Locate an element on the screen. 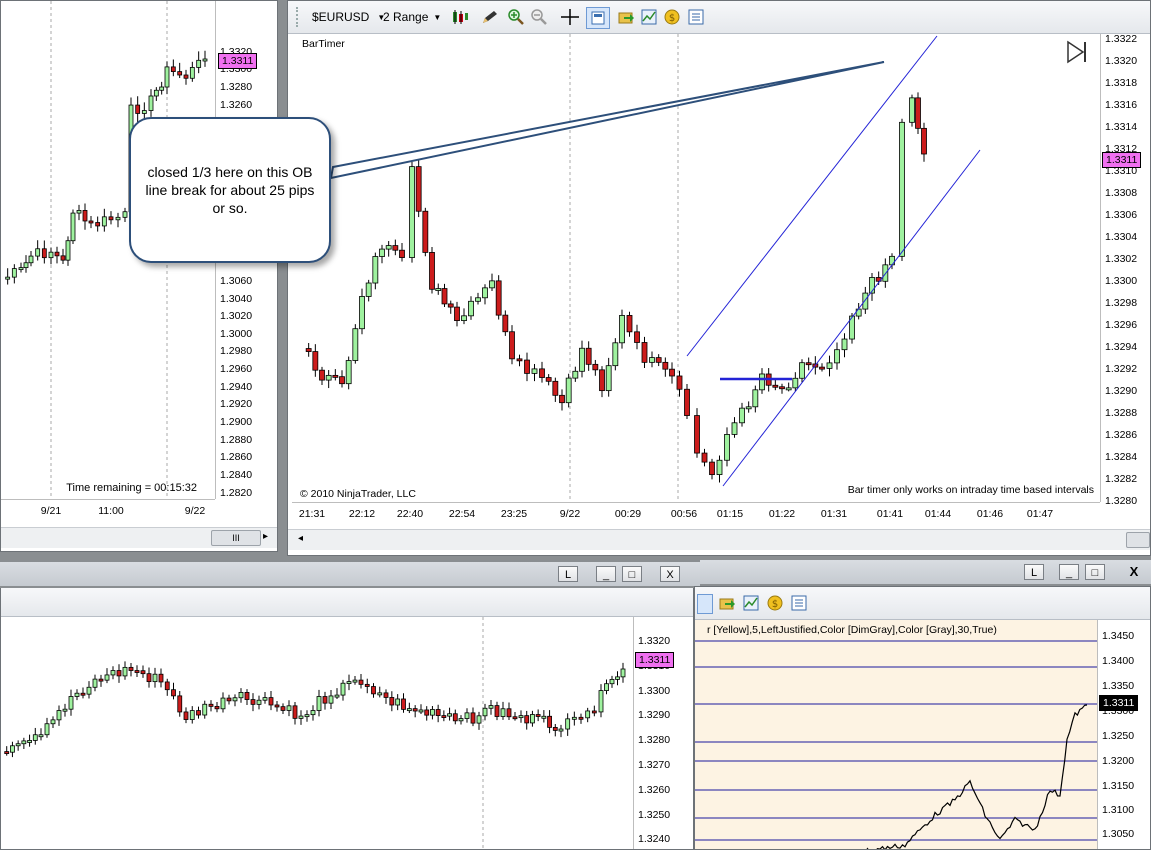 The width and height of the screenshot is (1151, 850). zoom-in-button is located at coordinates (516, 17).